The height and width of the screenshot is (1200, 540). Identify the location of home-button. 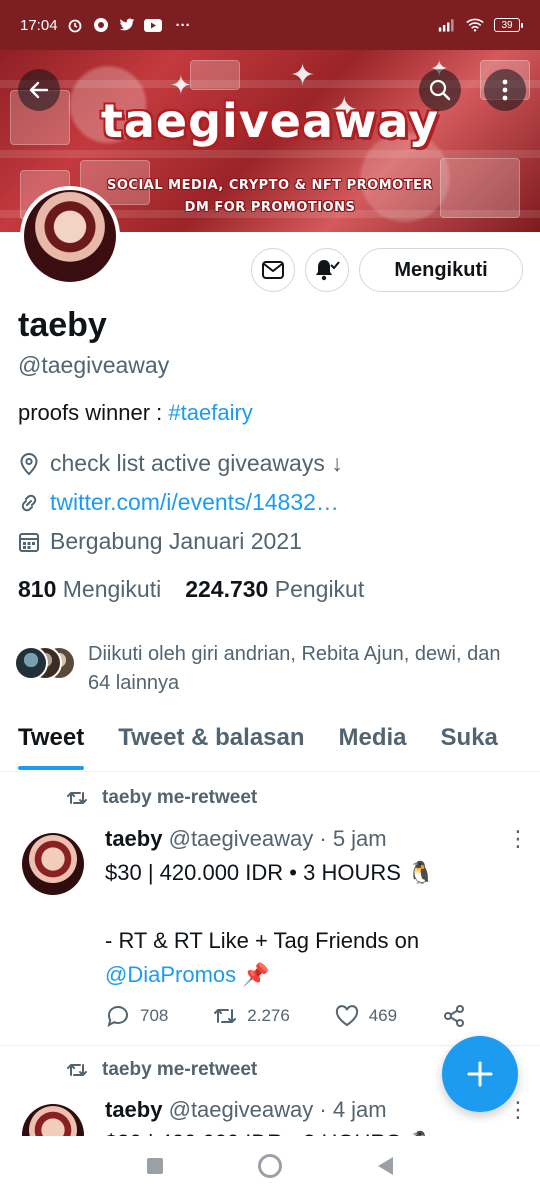
(270, 1168).